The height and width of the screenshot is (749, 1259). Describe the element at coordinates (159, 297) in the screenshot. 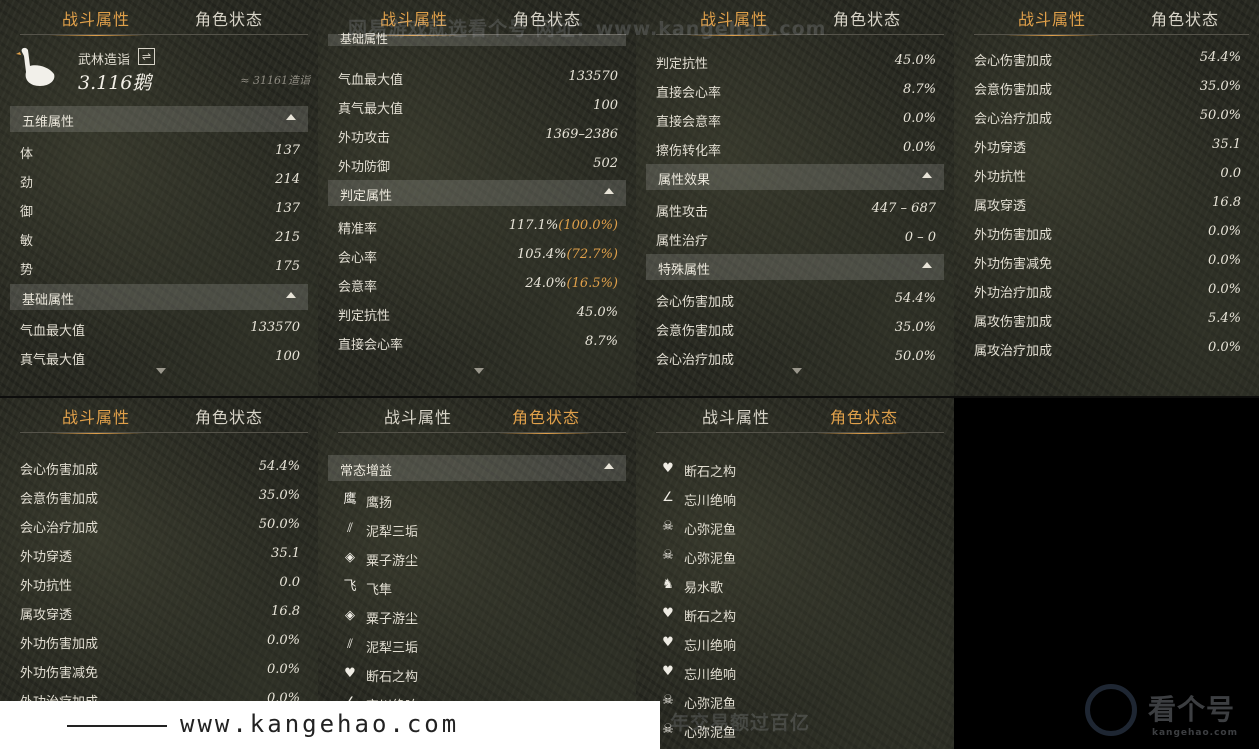

I see `section-base-attributes: 基础属性` at that location.